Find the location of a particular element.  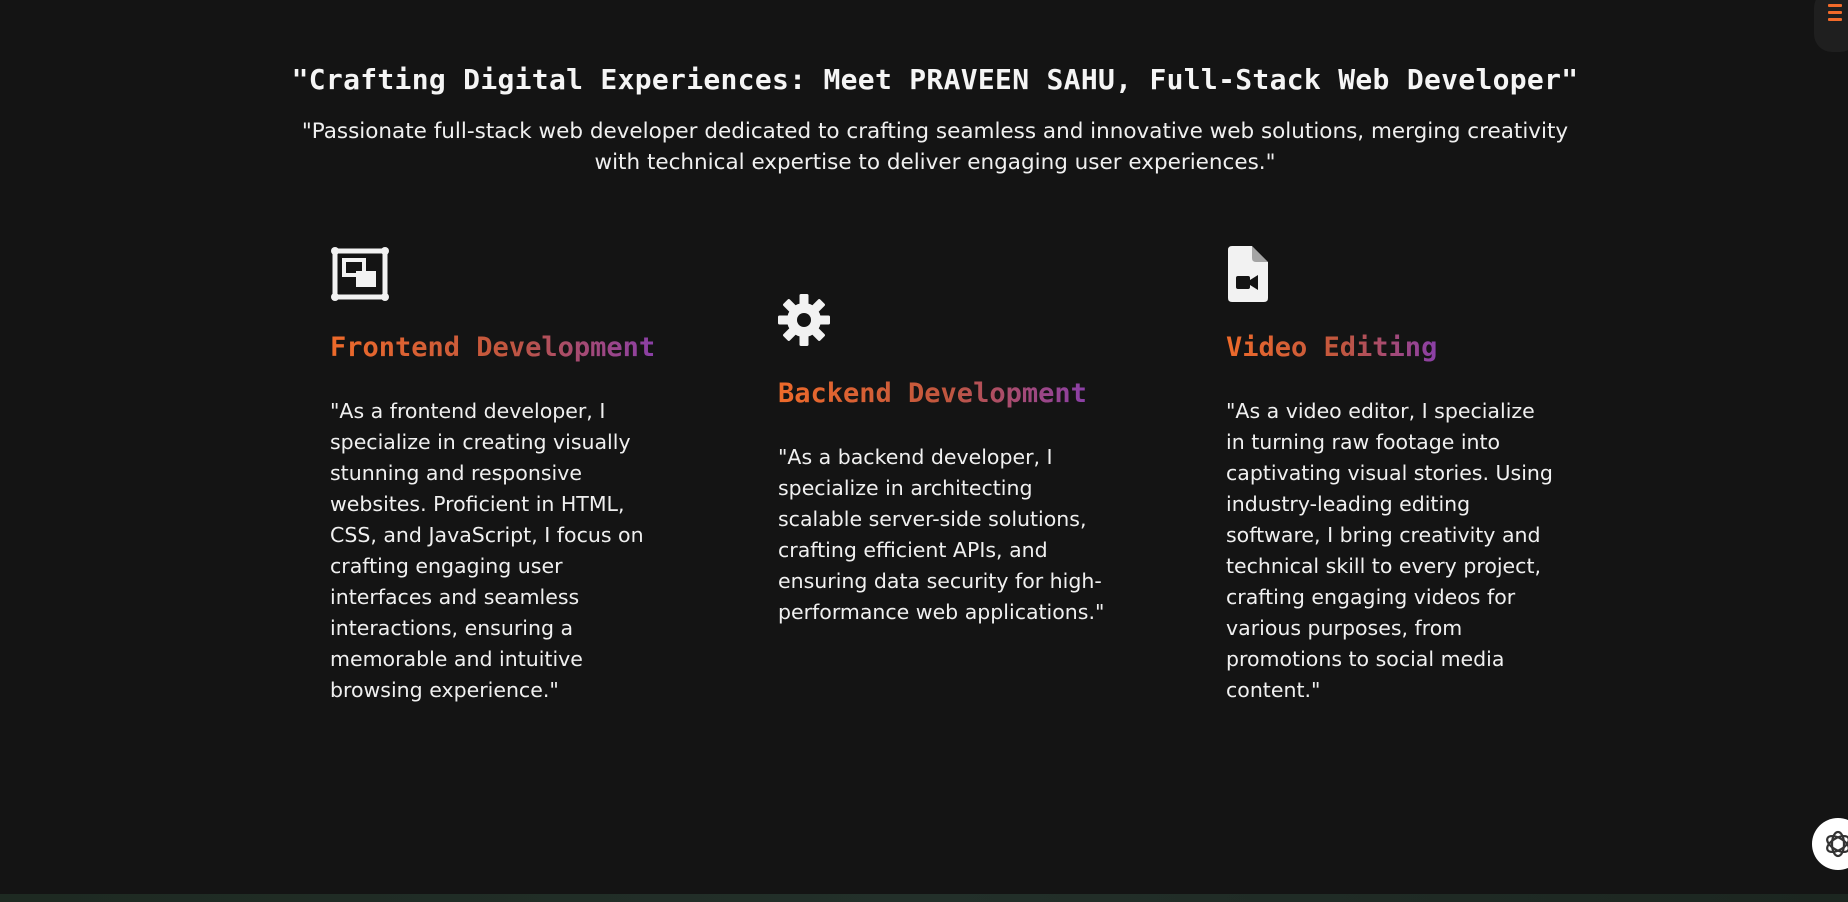

service-title: Backend Development is located at coordinates (932, 393).